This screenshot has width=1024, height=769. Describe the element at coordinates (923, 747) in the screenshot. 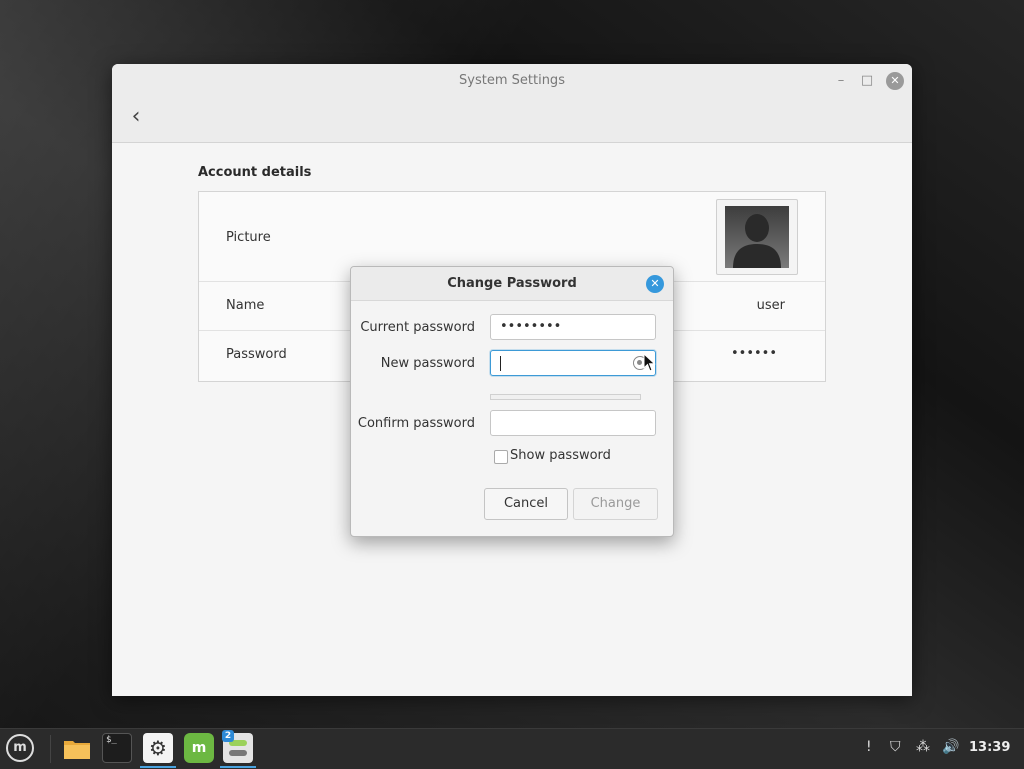

I see `network-icon: ⁂` at that location.